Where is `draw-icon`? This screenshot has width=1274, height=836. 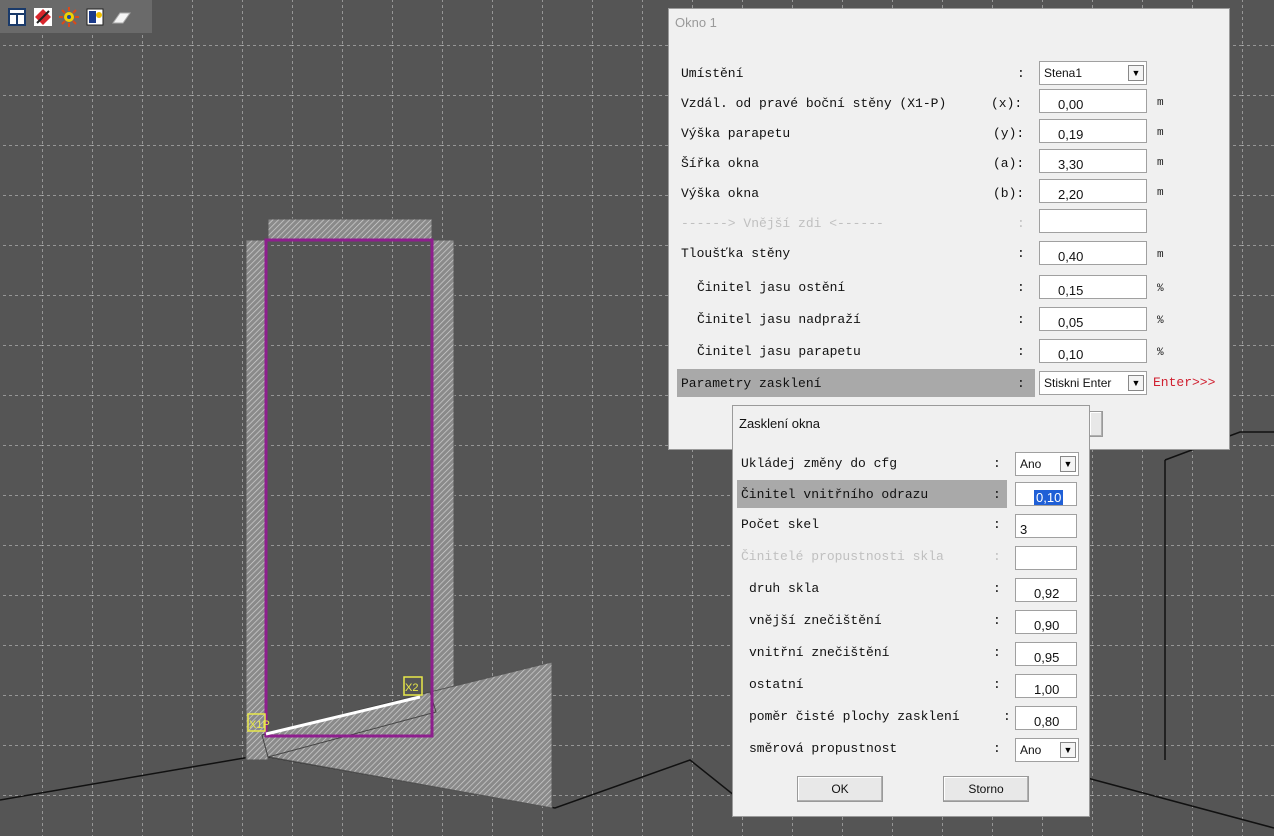
draw-icon is located at coordinates (43, 17).